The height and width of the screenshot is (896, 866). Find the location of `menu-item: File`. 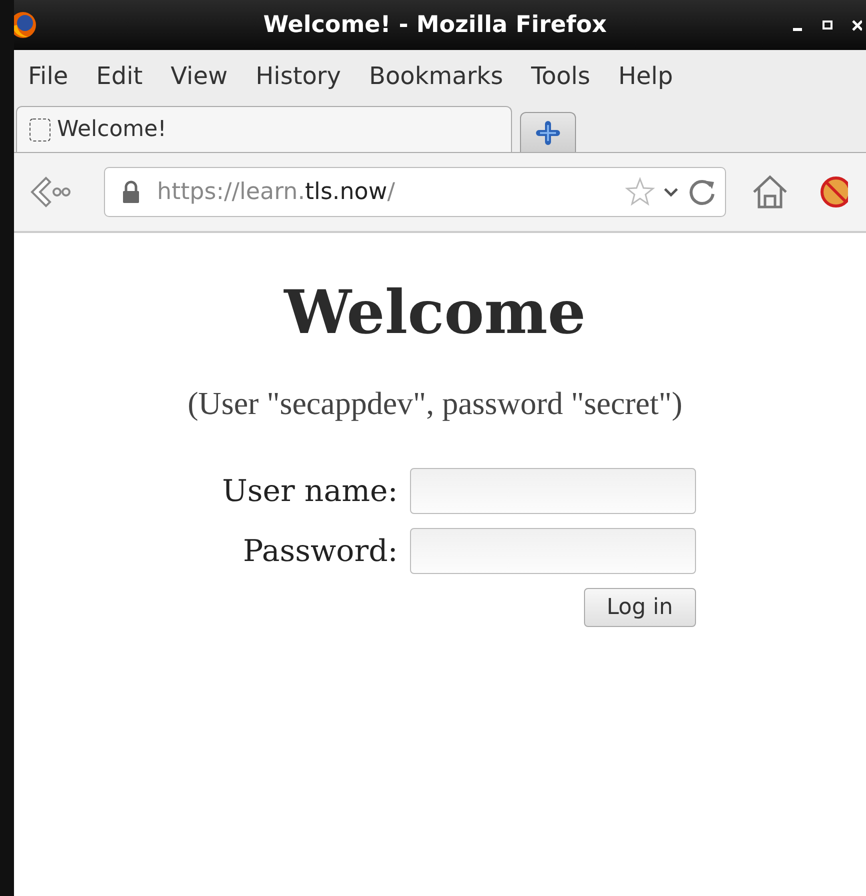

menu-item: File is located at coordinates (48, 76).